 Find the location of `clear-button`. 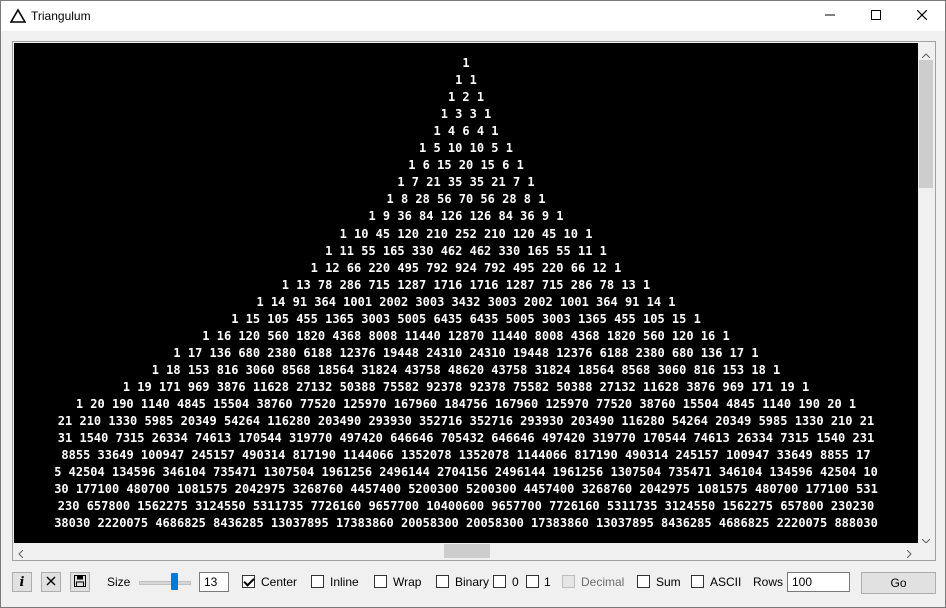

clear-button is located at coordinates (51, 582).